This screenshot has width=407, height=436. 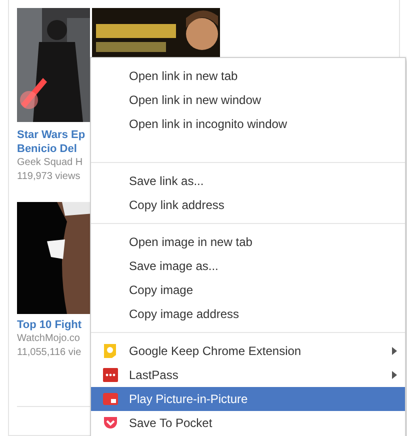 I want to click on video-title-link: Top 10 Fight, so click(x=53, y=325).